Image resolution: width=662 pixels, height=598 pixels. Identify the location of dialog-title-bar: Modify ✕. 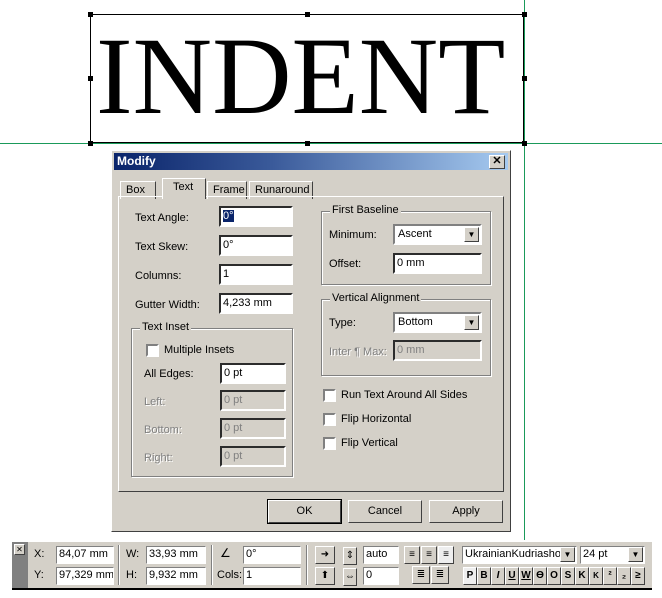
(311, 161).